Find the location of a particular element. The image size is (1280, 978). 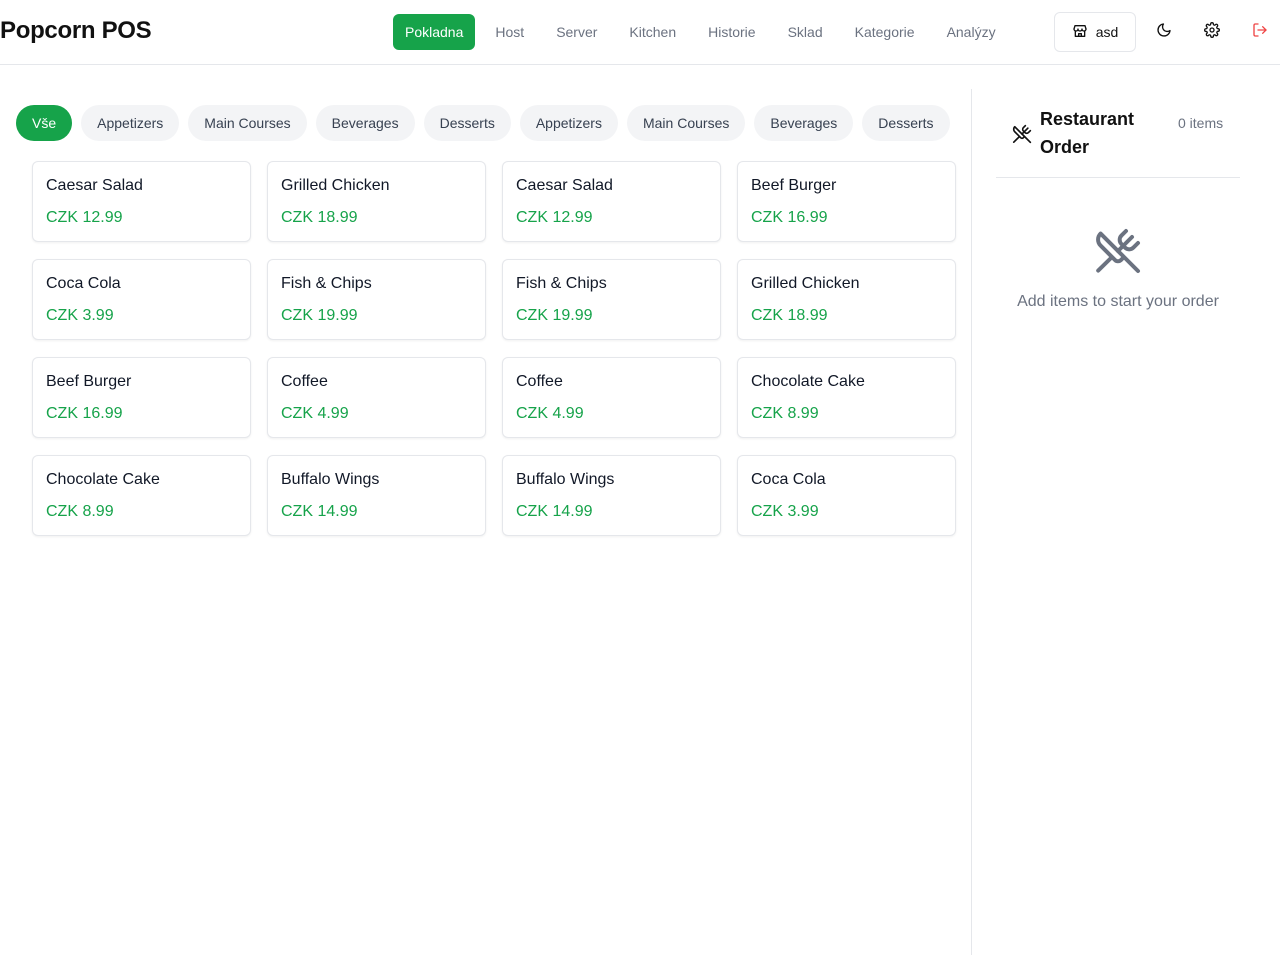

theme-toggle-button is located at coordinates (1164, 32).